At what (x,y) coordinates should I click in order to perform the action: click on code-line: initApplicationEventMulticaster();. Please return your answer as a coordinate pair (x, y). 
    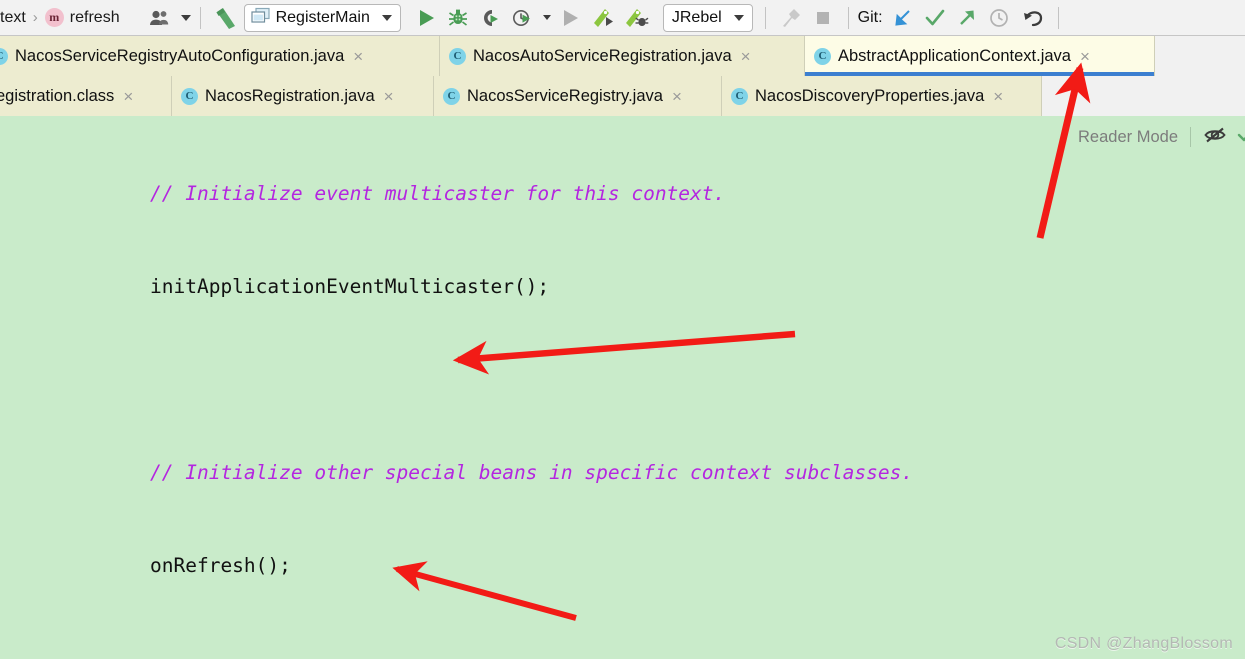
    Looking at the image, I should click on (622, 286).